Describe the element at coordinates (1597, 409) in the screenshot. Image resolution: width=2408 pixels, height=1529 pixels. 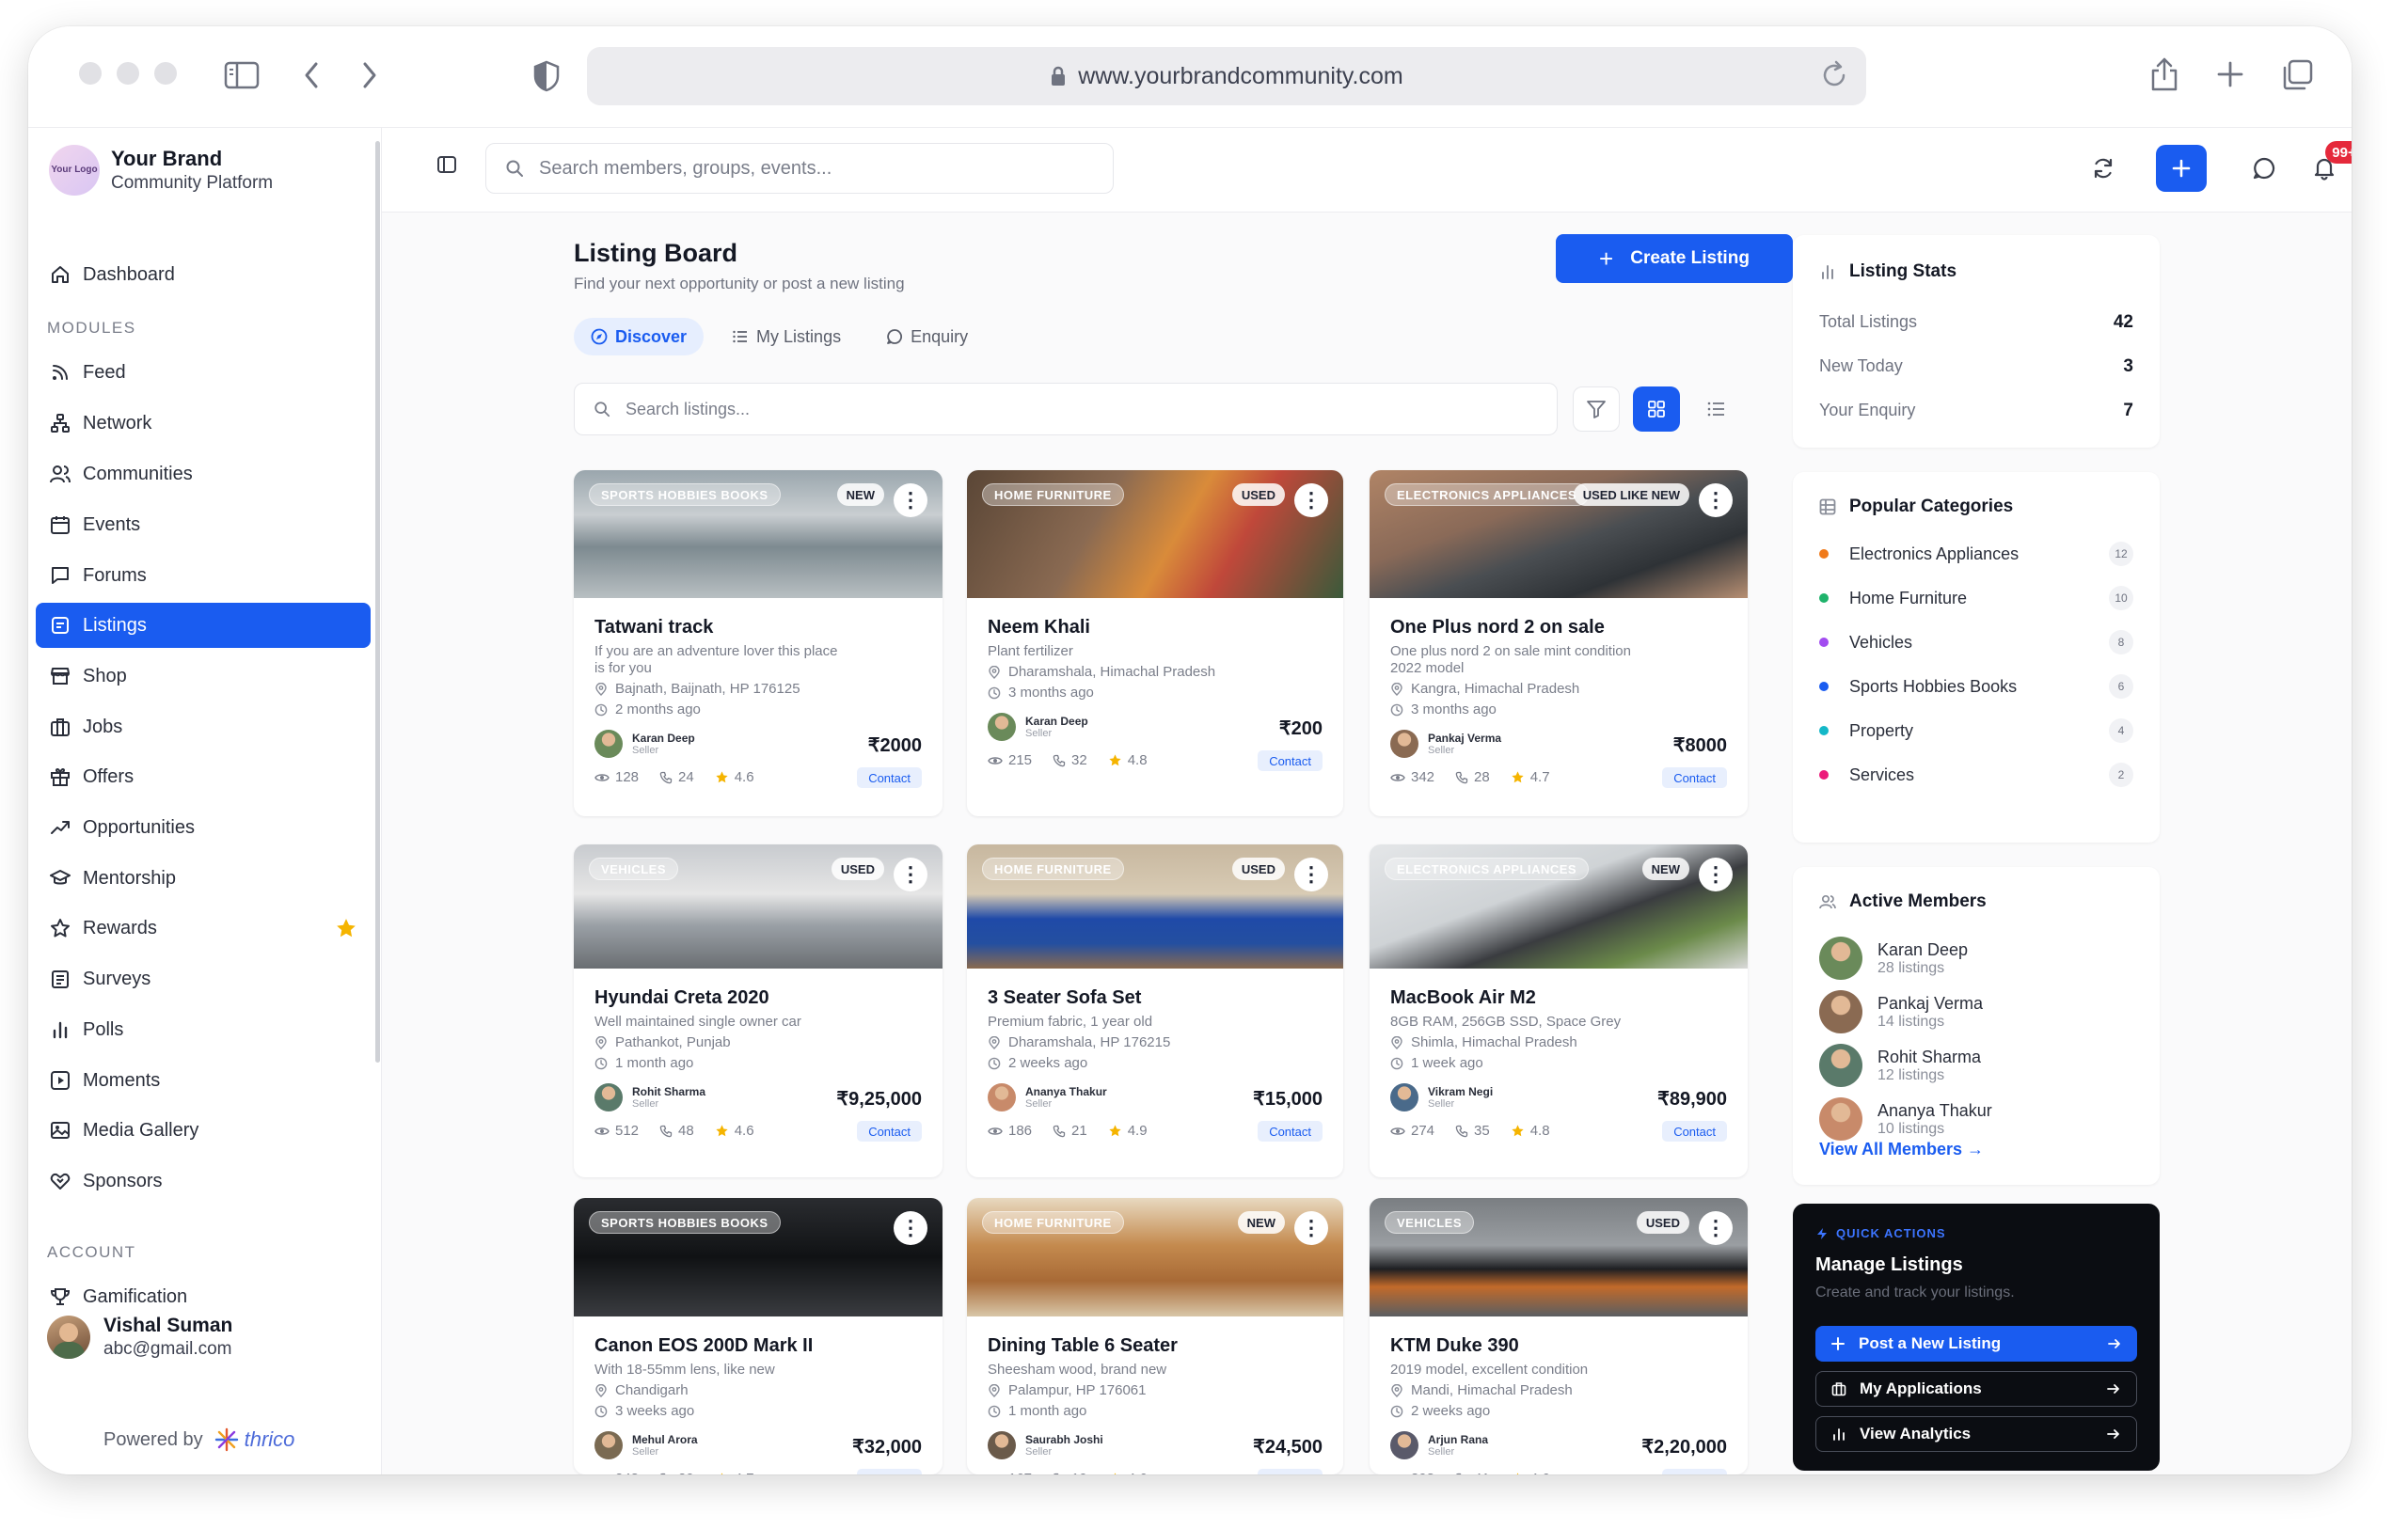
I see `filter-button` at that location.